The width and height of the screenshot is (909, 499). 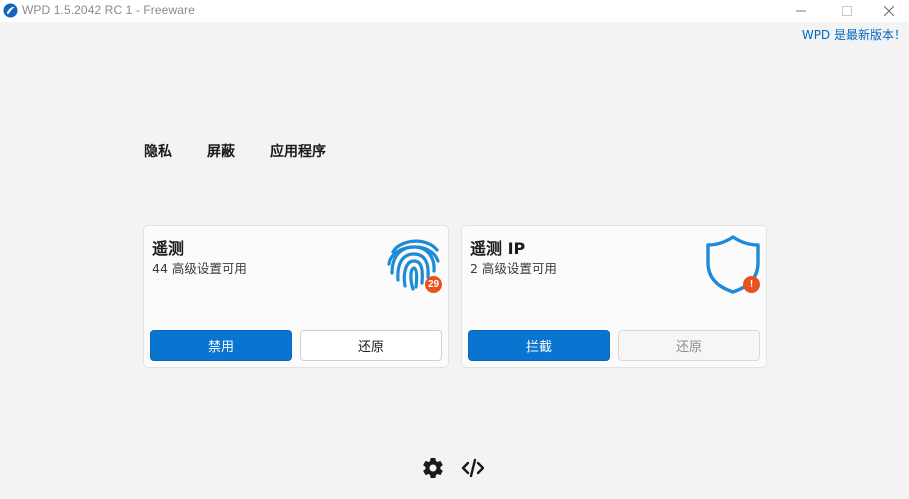 I want to click on disable-button: 禁用, so click(x=221, y=345).